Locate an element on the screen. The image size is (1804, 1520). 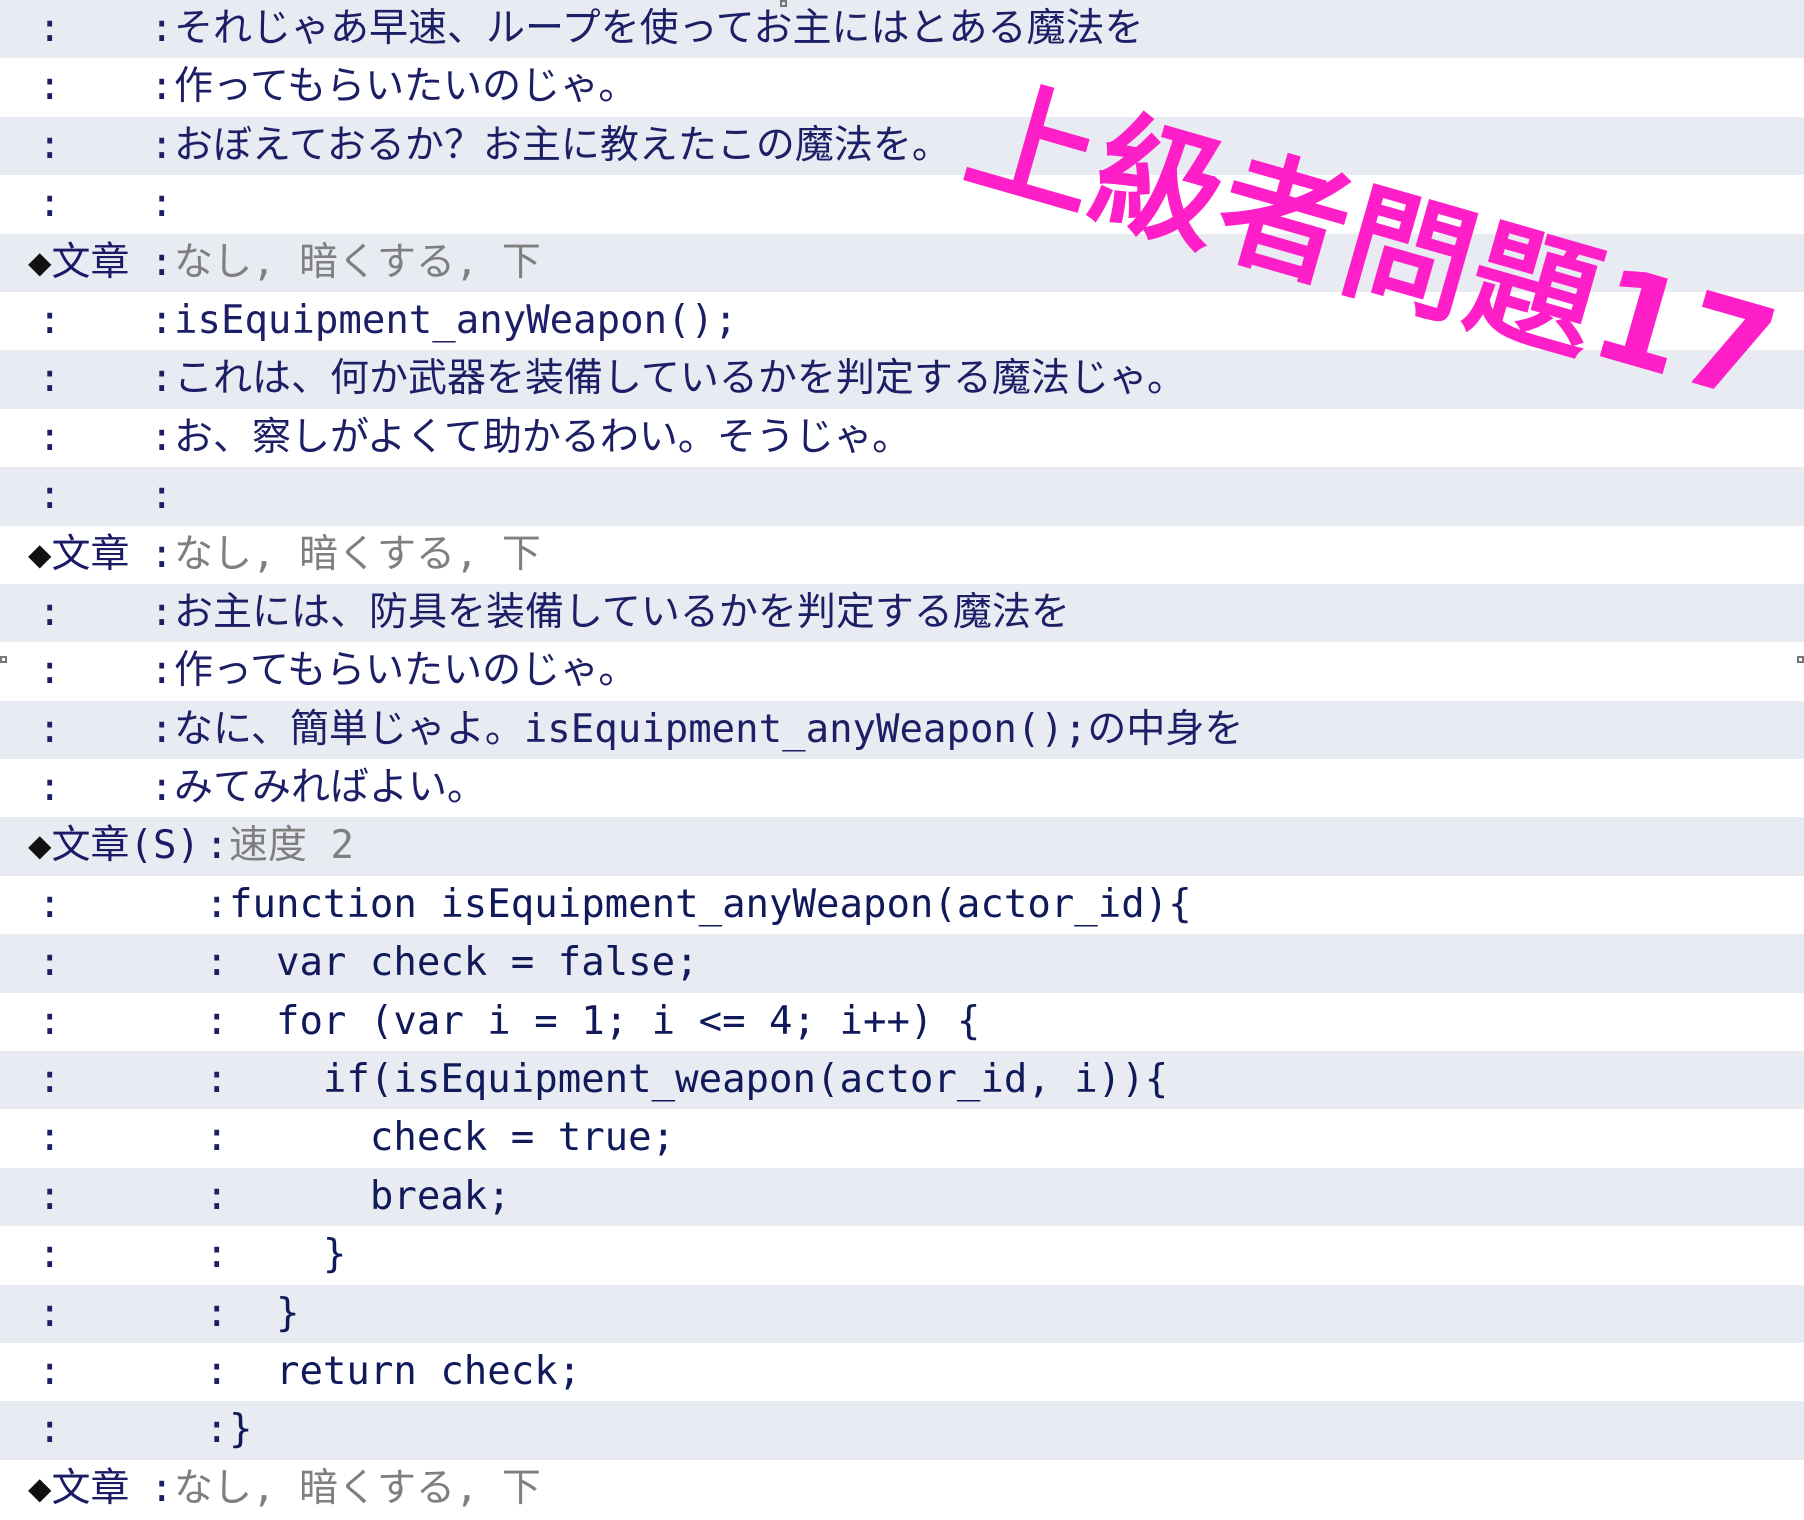
message-text: お、察しがよくて助かるわい。そうじゃ。 is located at coordinates (543, 437).